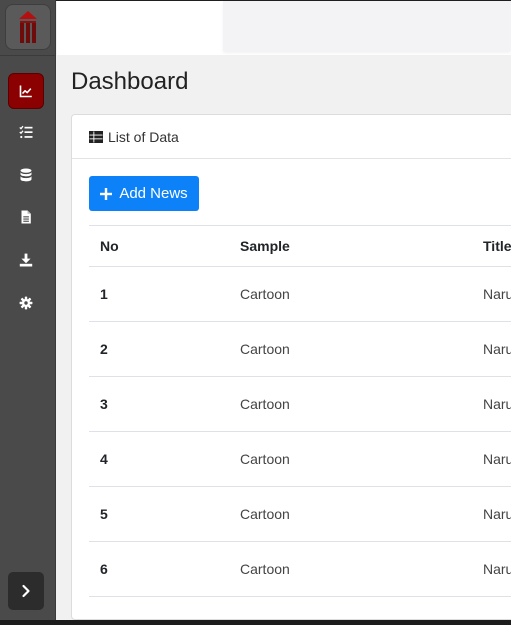 Image resolution: width=511 pixels, height=625 pixels. Describe the element at coordinates (104, 459) in the screenshot. I see `cell-no: 4` at that location.